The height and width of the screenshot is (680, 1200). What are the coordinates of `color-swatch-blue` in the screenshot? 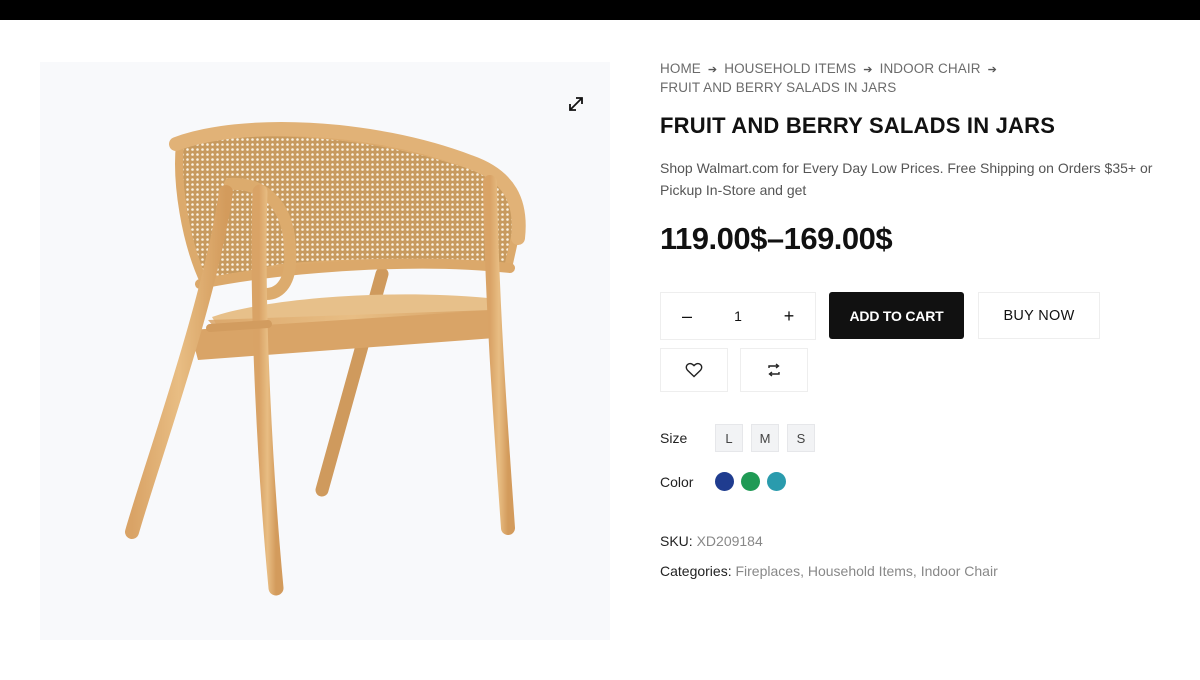 It's located at (724, 481).